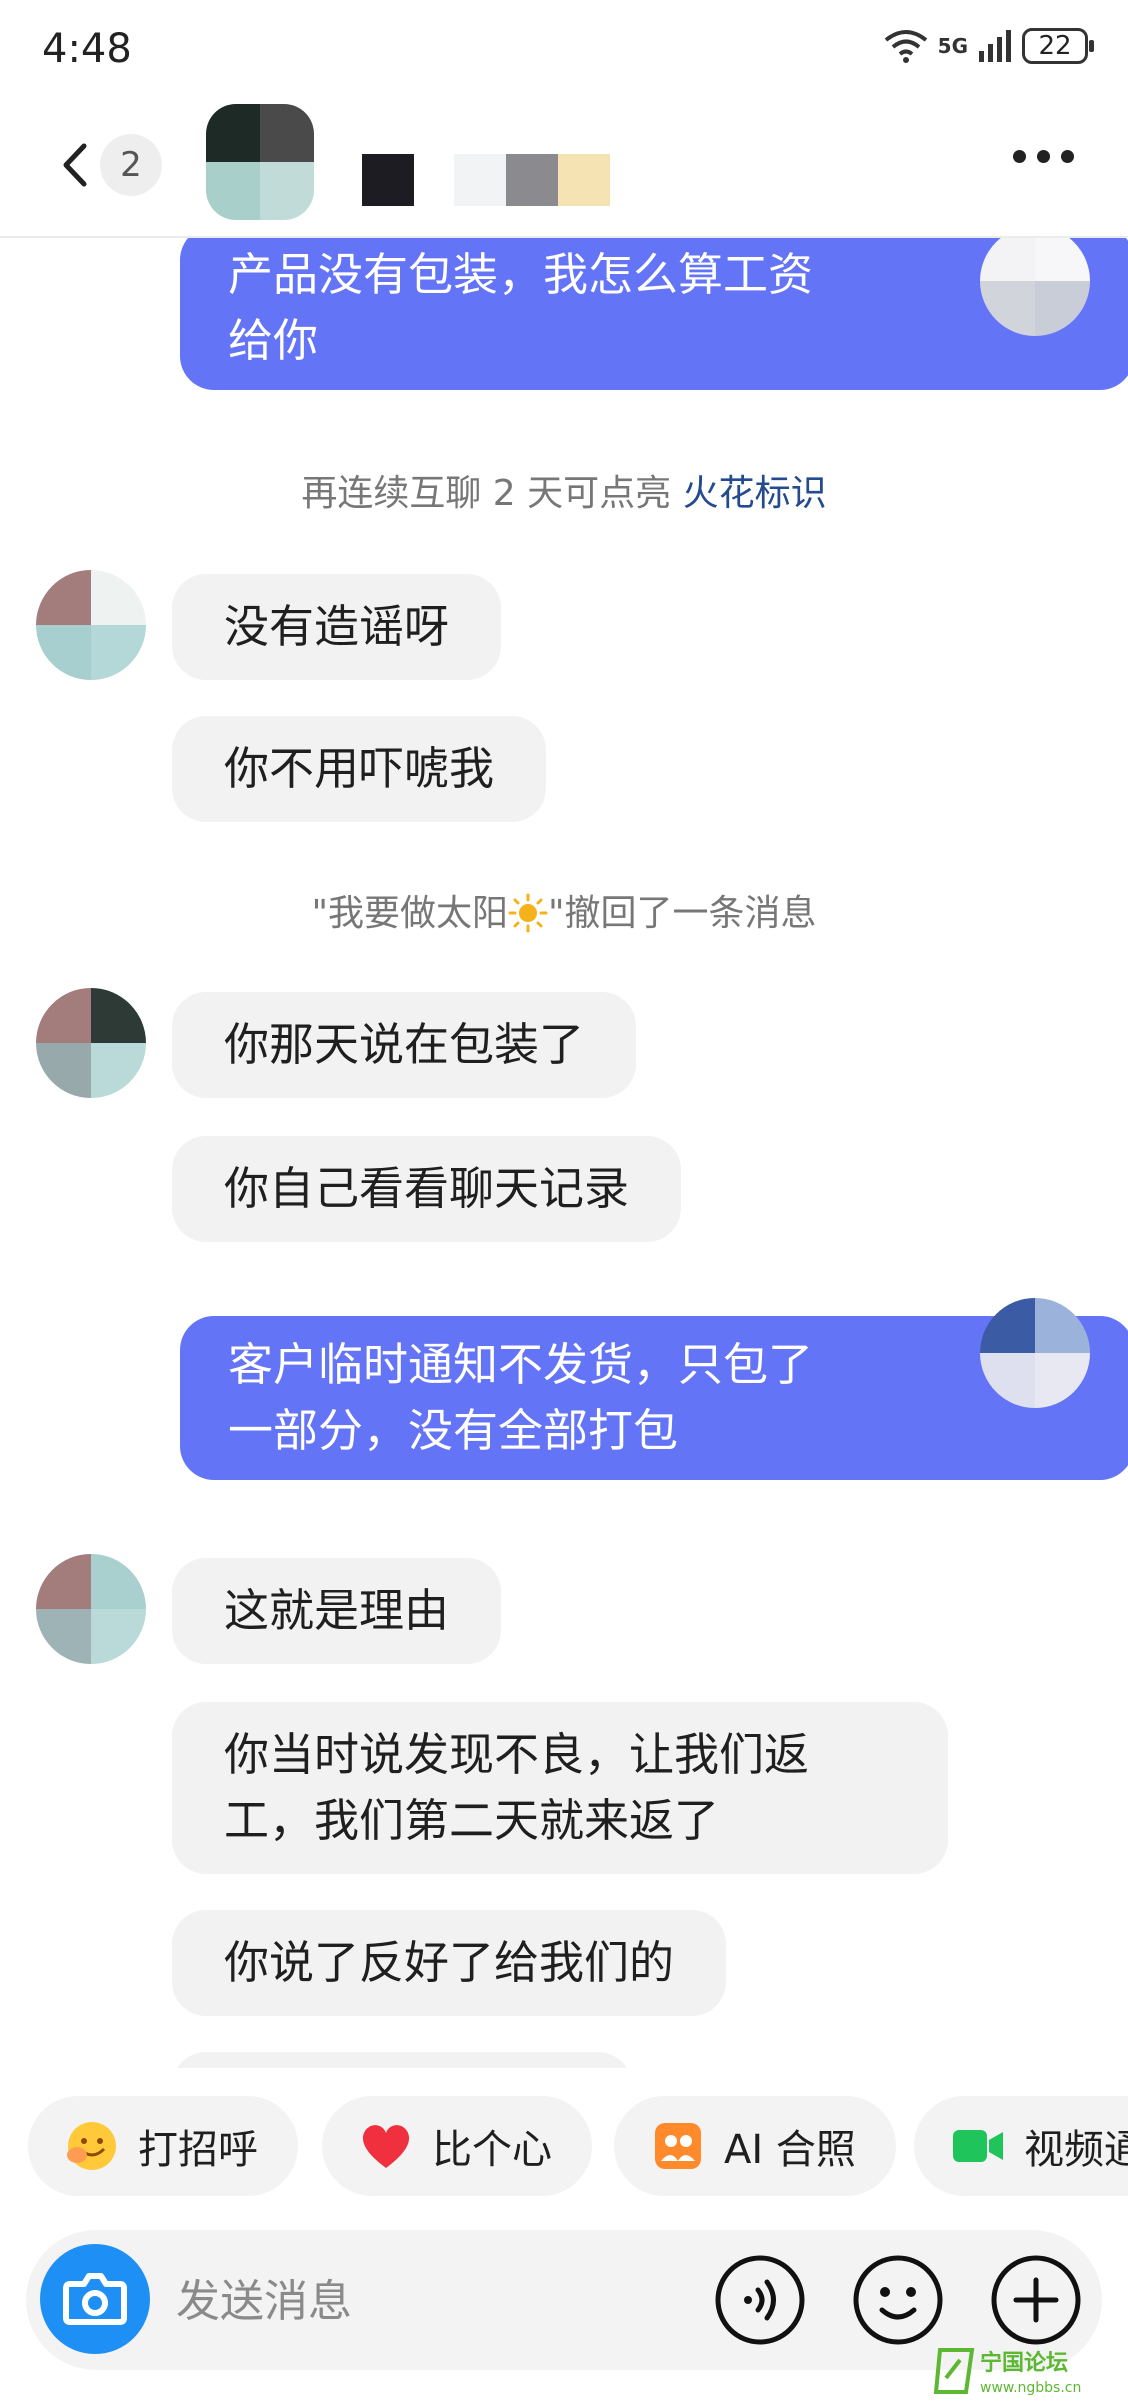 Image resolution: width=1128 pixels, height=2404 pixels. What do you see at coordinates (404, 1045) in the screenshot?
I see `message-bubble-incoming: 你那天说在包装了` at bounding box center [404, 1045].